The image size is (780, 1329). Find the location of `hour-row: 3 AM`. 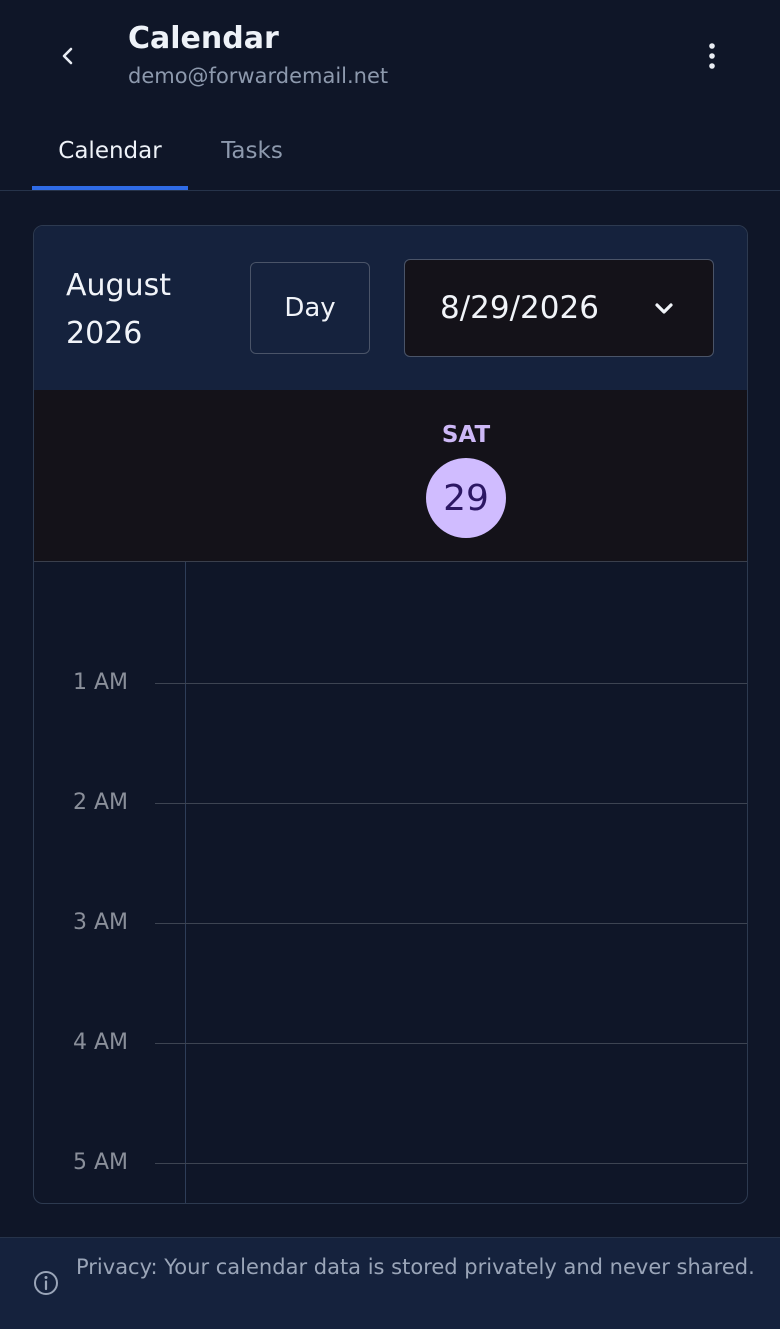

hour-row: 3 AM is located at coordinates (390, 922).